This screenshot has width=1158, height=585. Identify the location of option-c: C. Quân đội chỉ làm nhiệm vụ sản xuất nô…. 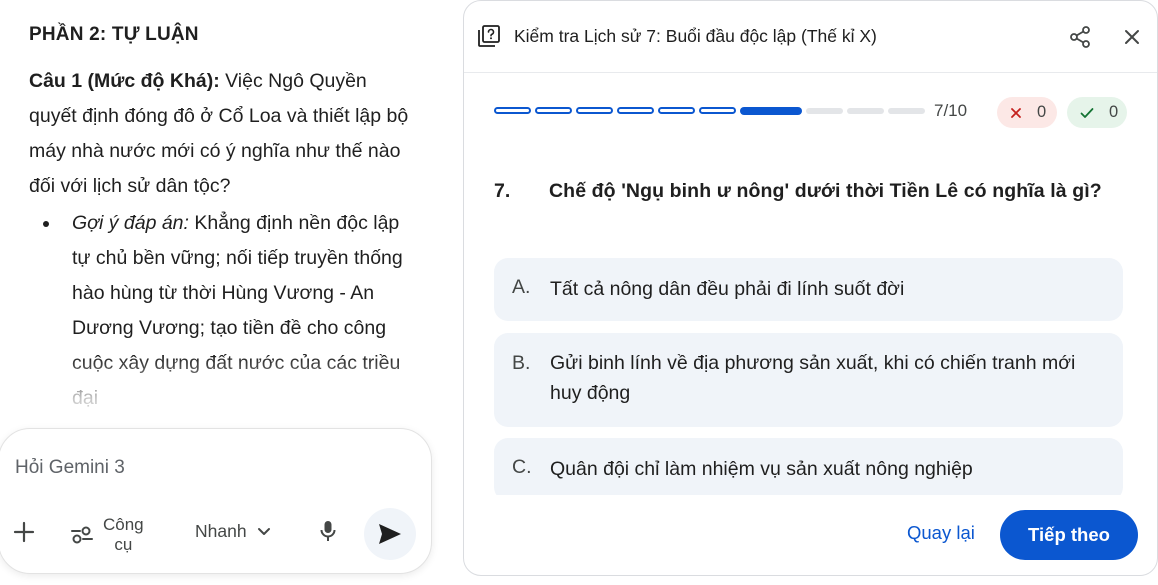
(808, 466).